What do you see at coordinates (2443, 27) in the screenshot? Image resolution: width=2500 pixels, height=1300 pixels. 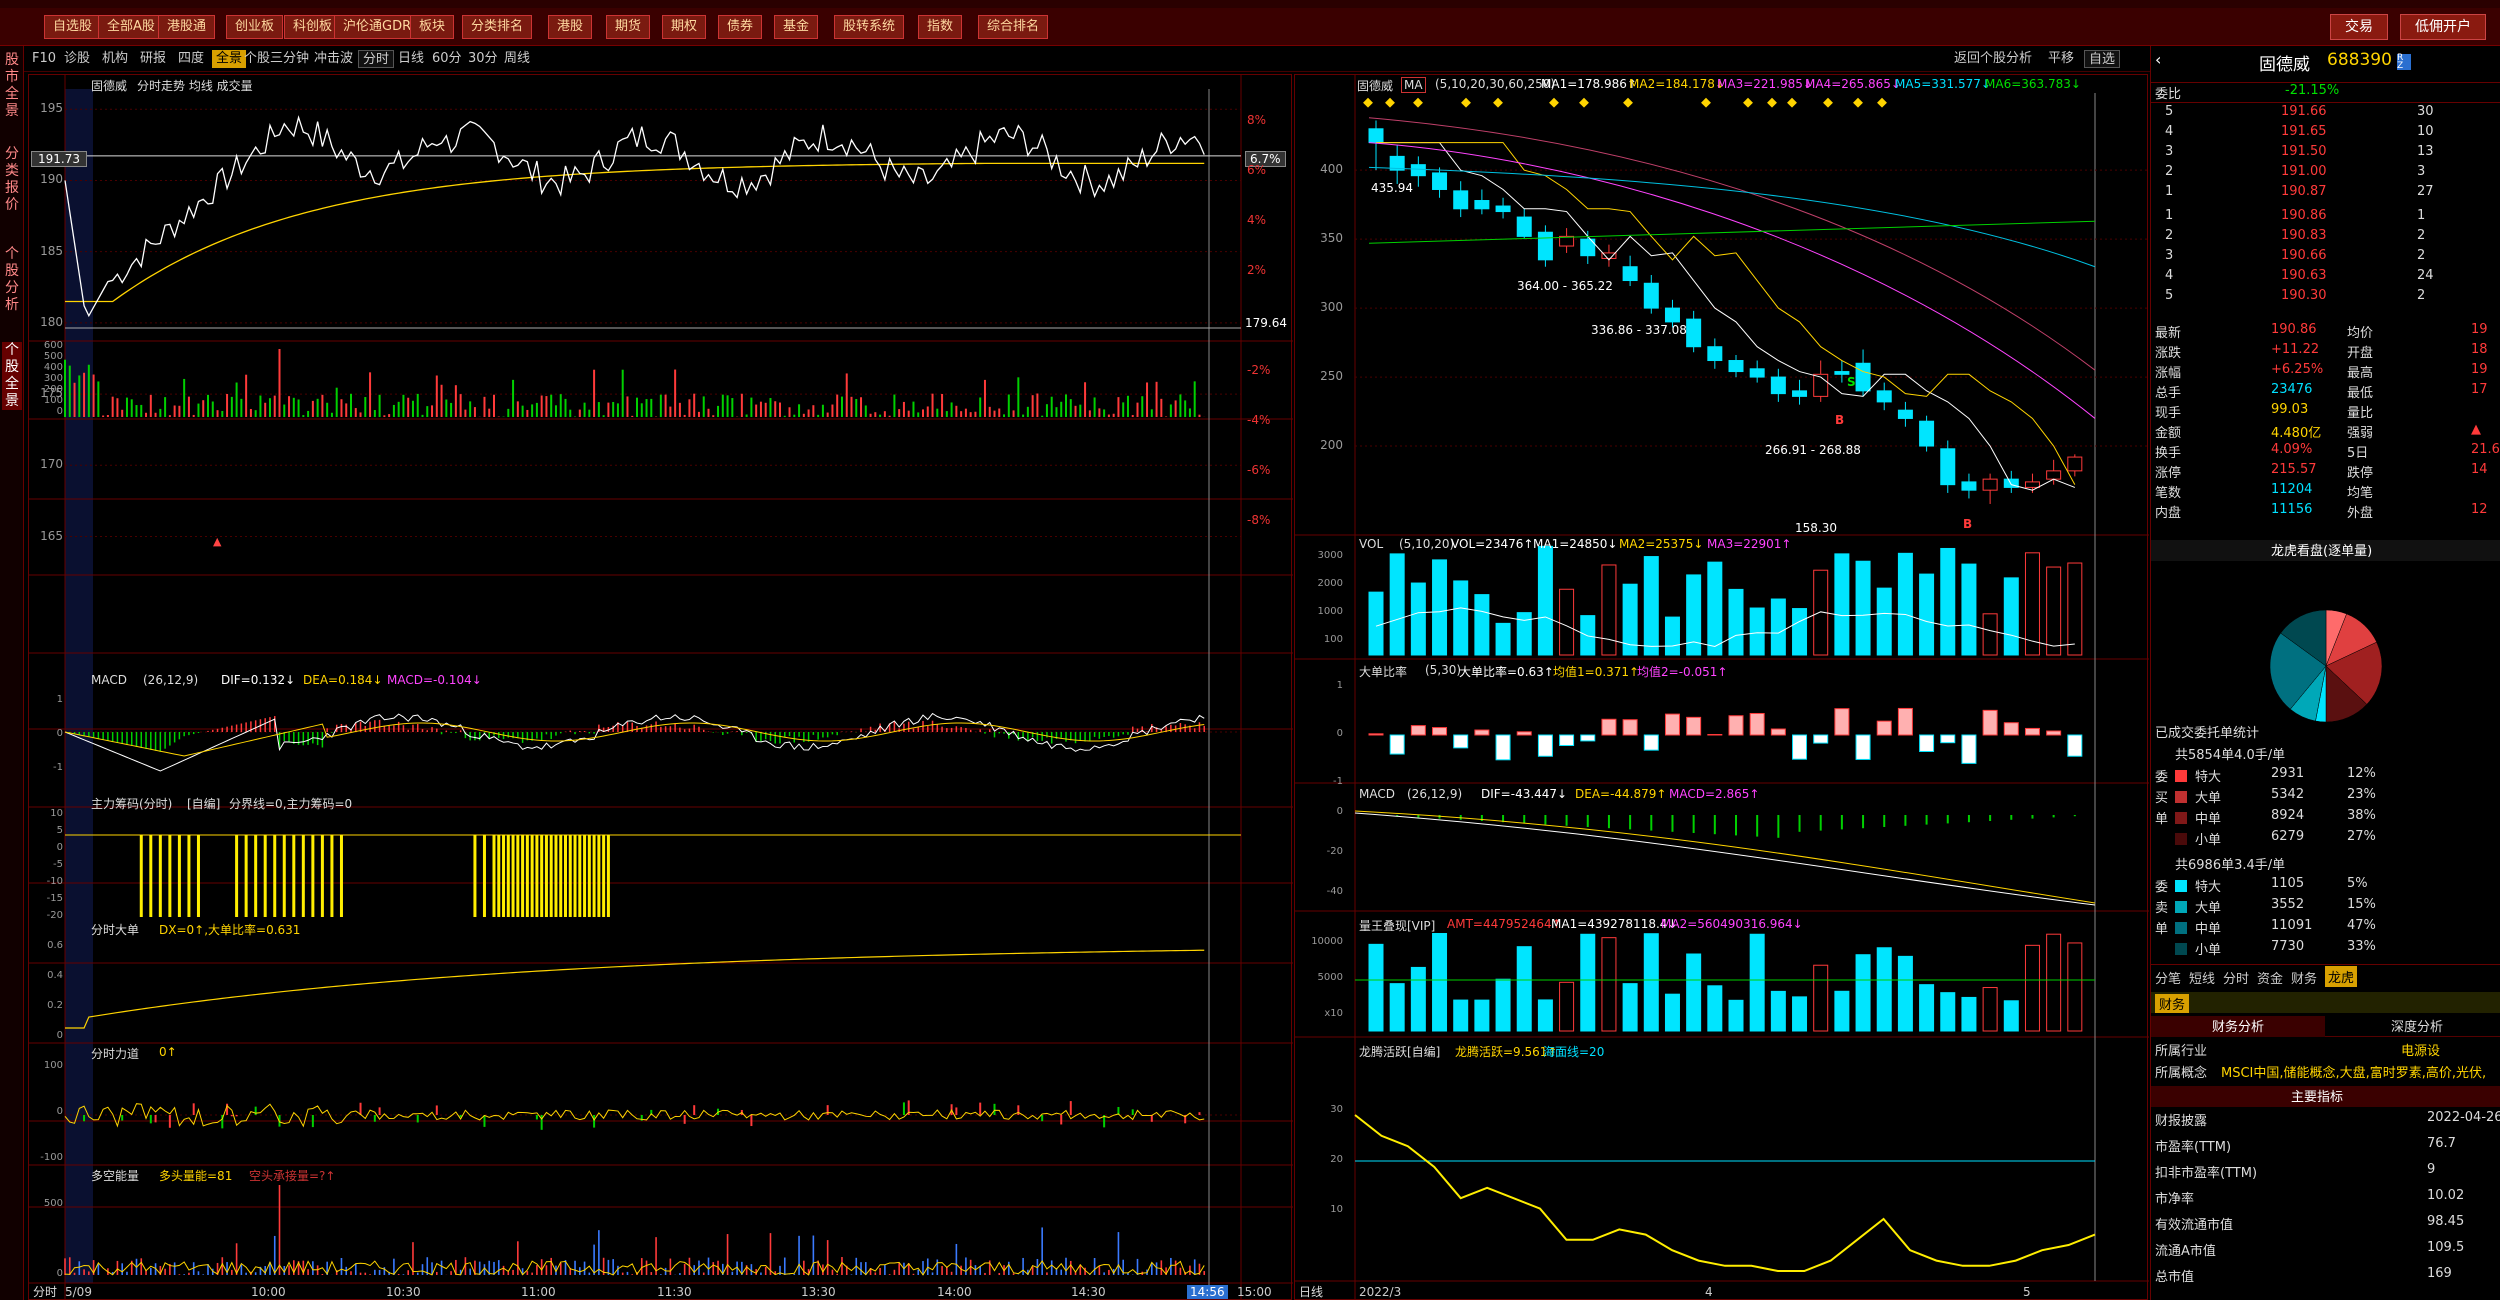 I see `open-account-button: 低佣开户` at bounding box center [2443, 27].